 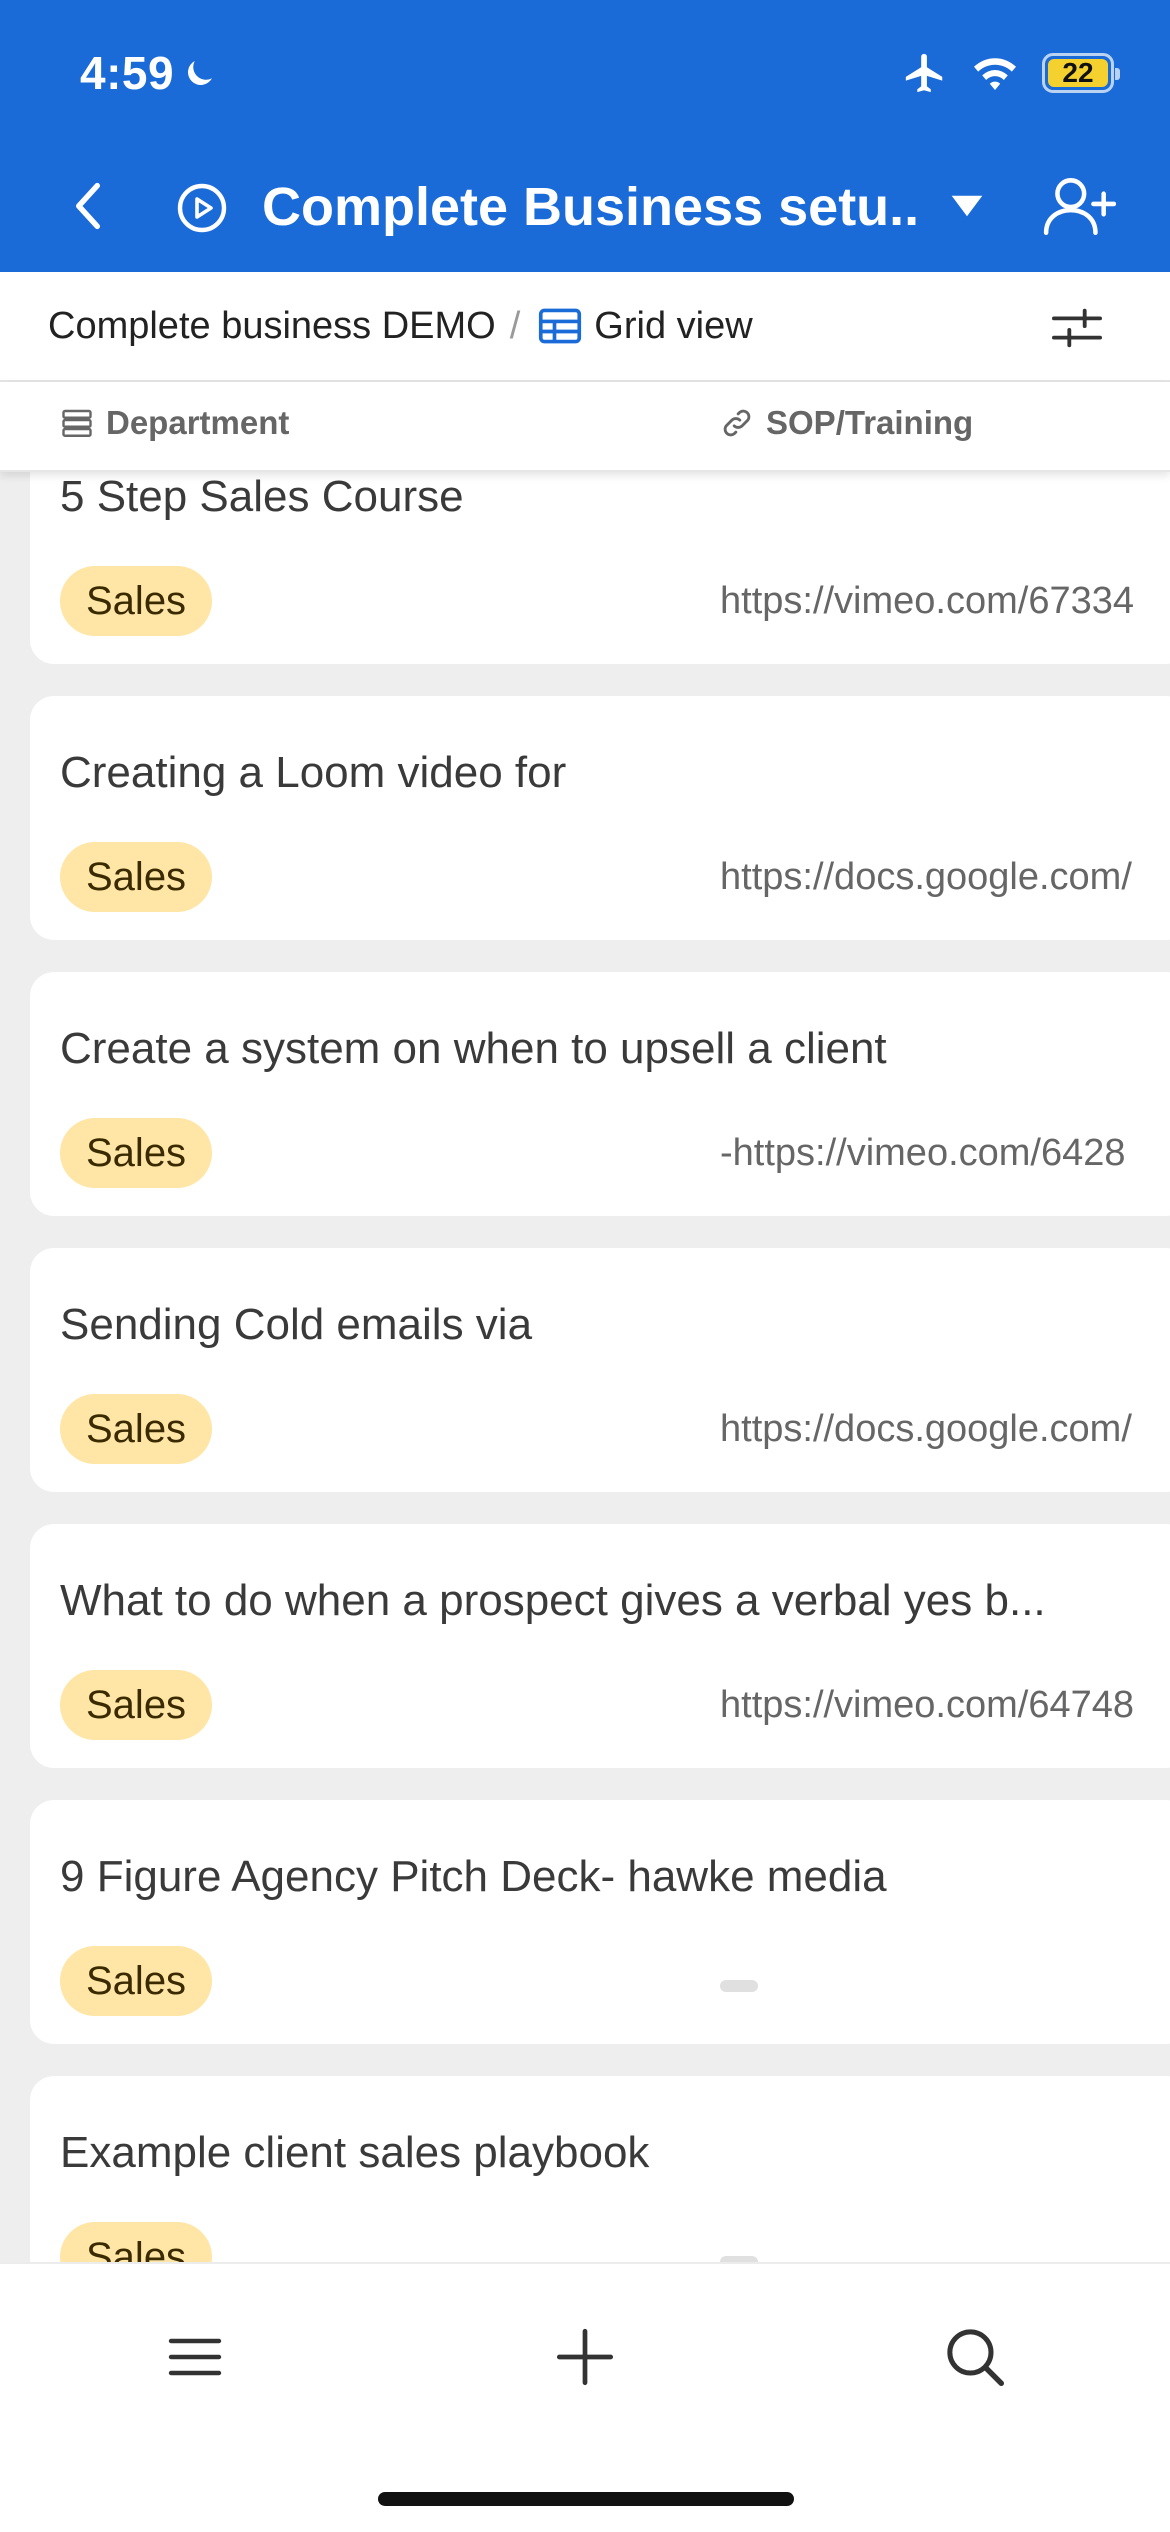 What do you see at coordinates (473, 1876) in the screenshot?
I see `record-title: 9 Figure Agency Pitch Deck- hawke media` at bounding box center [473, 1876].